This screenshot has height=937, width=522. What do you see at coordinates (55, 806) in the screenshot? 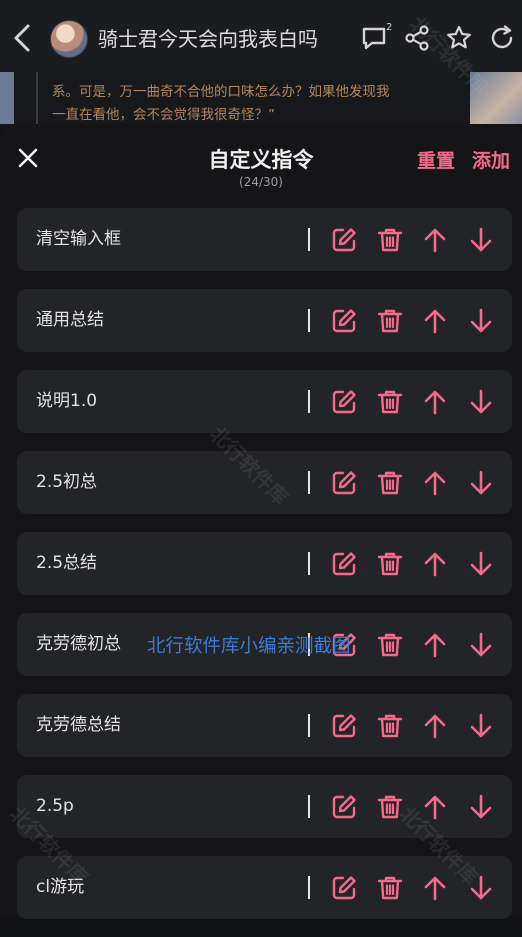
I see `command-label: 2.5p` at bounding box center [55, 806].